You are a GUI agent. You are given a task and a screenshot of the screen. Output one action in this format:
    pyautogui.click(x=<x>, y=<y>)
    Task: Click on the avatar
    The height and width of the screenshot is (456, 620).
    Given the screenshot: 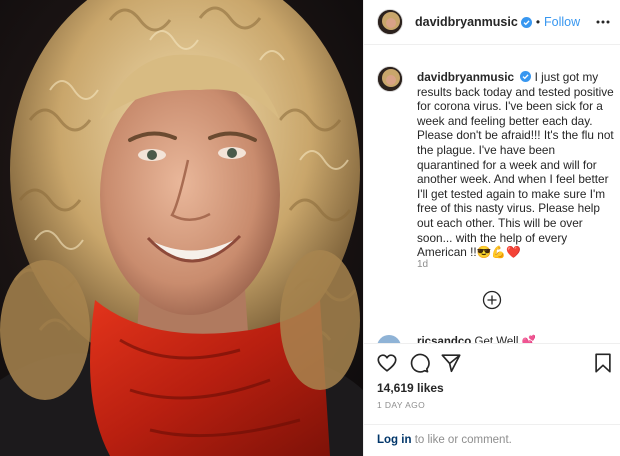 What is the action you would take?
    pyautogui.click(x=390, y=22)
    